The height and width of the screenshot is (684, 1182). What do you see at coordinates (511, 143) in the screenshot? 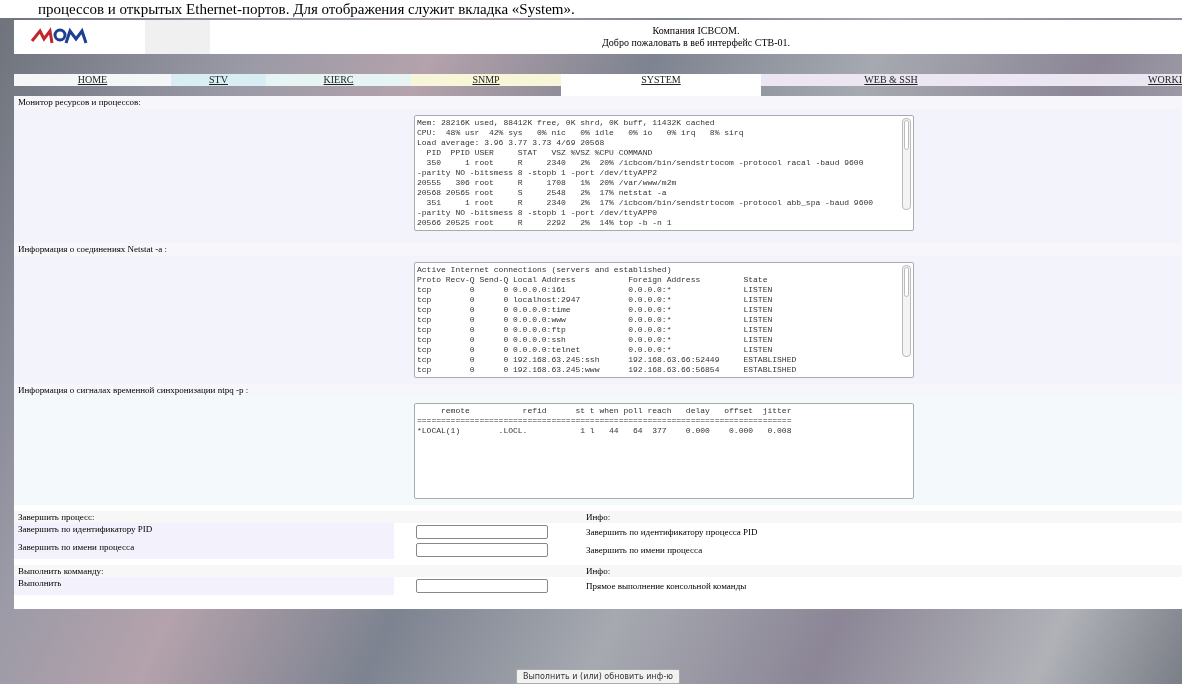
I see `console-line: Load average: 3.96 3.77 3.73 4/69 20568` at bounding box center [511, 143].